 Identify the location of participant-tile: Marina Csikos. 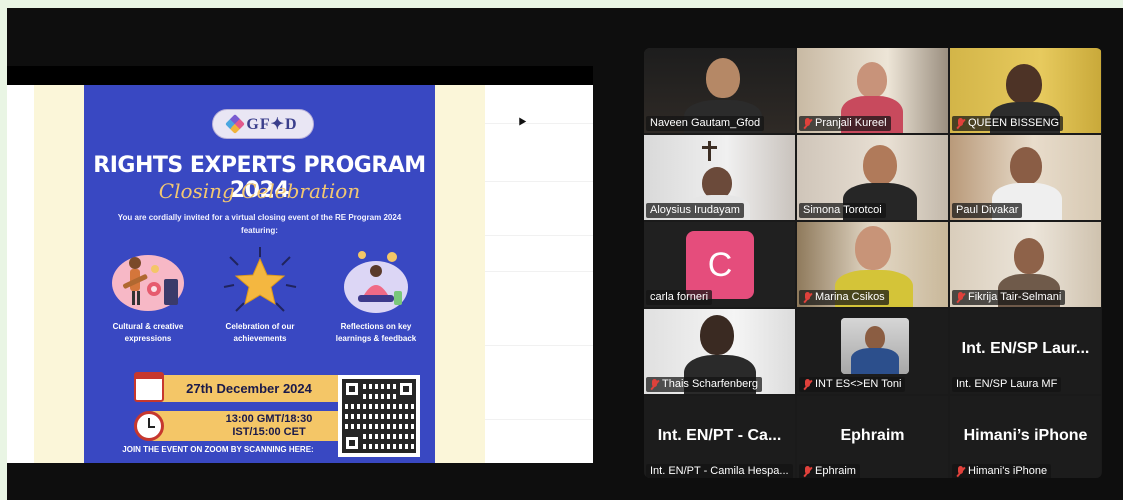
(872, 264).